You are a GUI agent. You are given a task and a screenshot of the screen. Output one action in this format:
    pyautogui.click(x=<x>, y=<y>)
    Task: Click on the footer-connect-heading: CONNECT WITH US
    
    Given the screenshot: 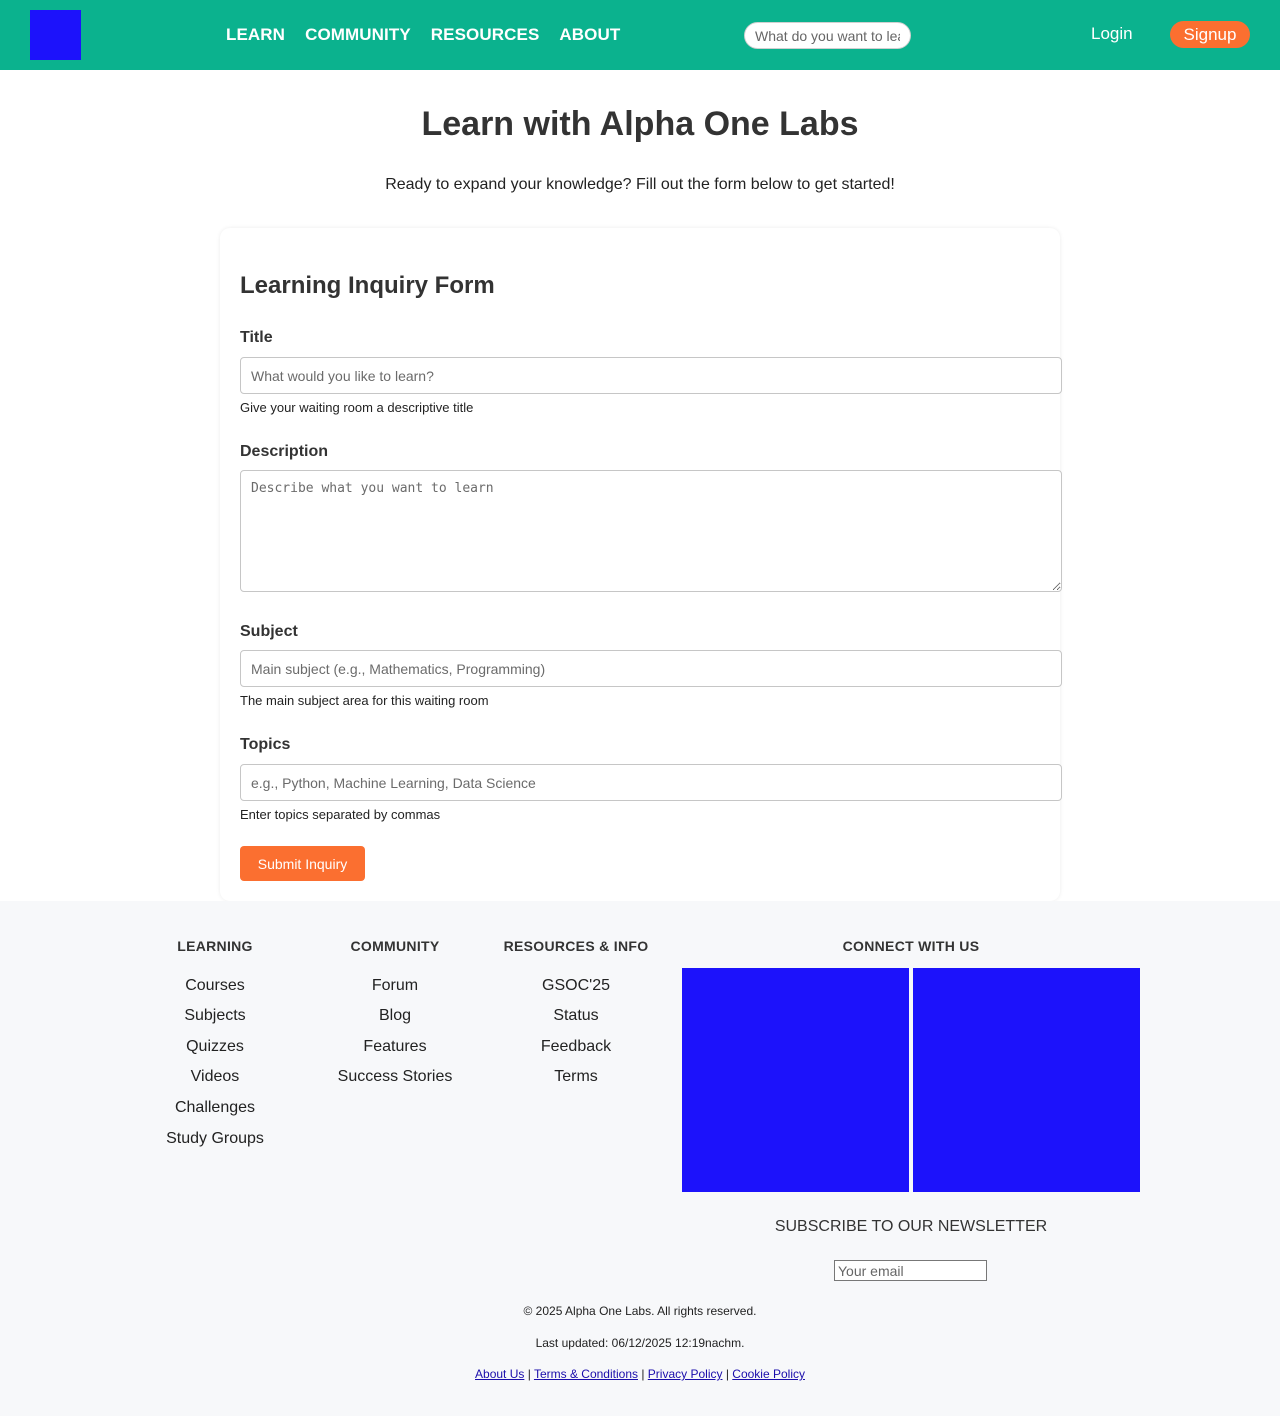 What is the action you would take?
    pyautogui.click(x=911, y=946)
    